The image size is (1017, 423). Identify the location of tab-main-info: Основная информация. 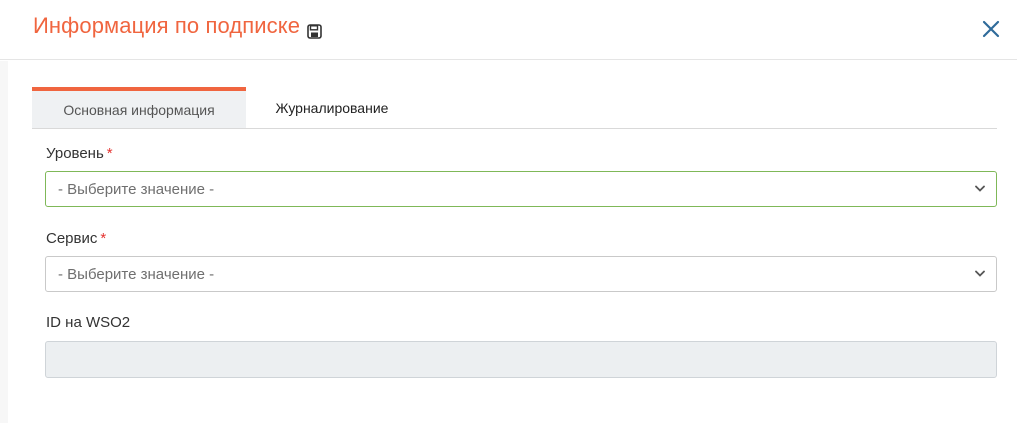
(139, 107).